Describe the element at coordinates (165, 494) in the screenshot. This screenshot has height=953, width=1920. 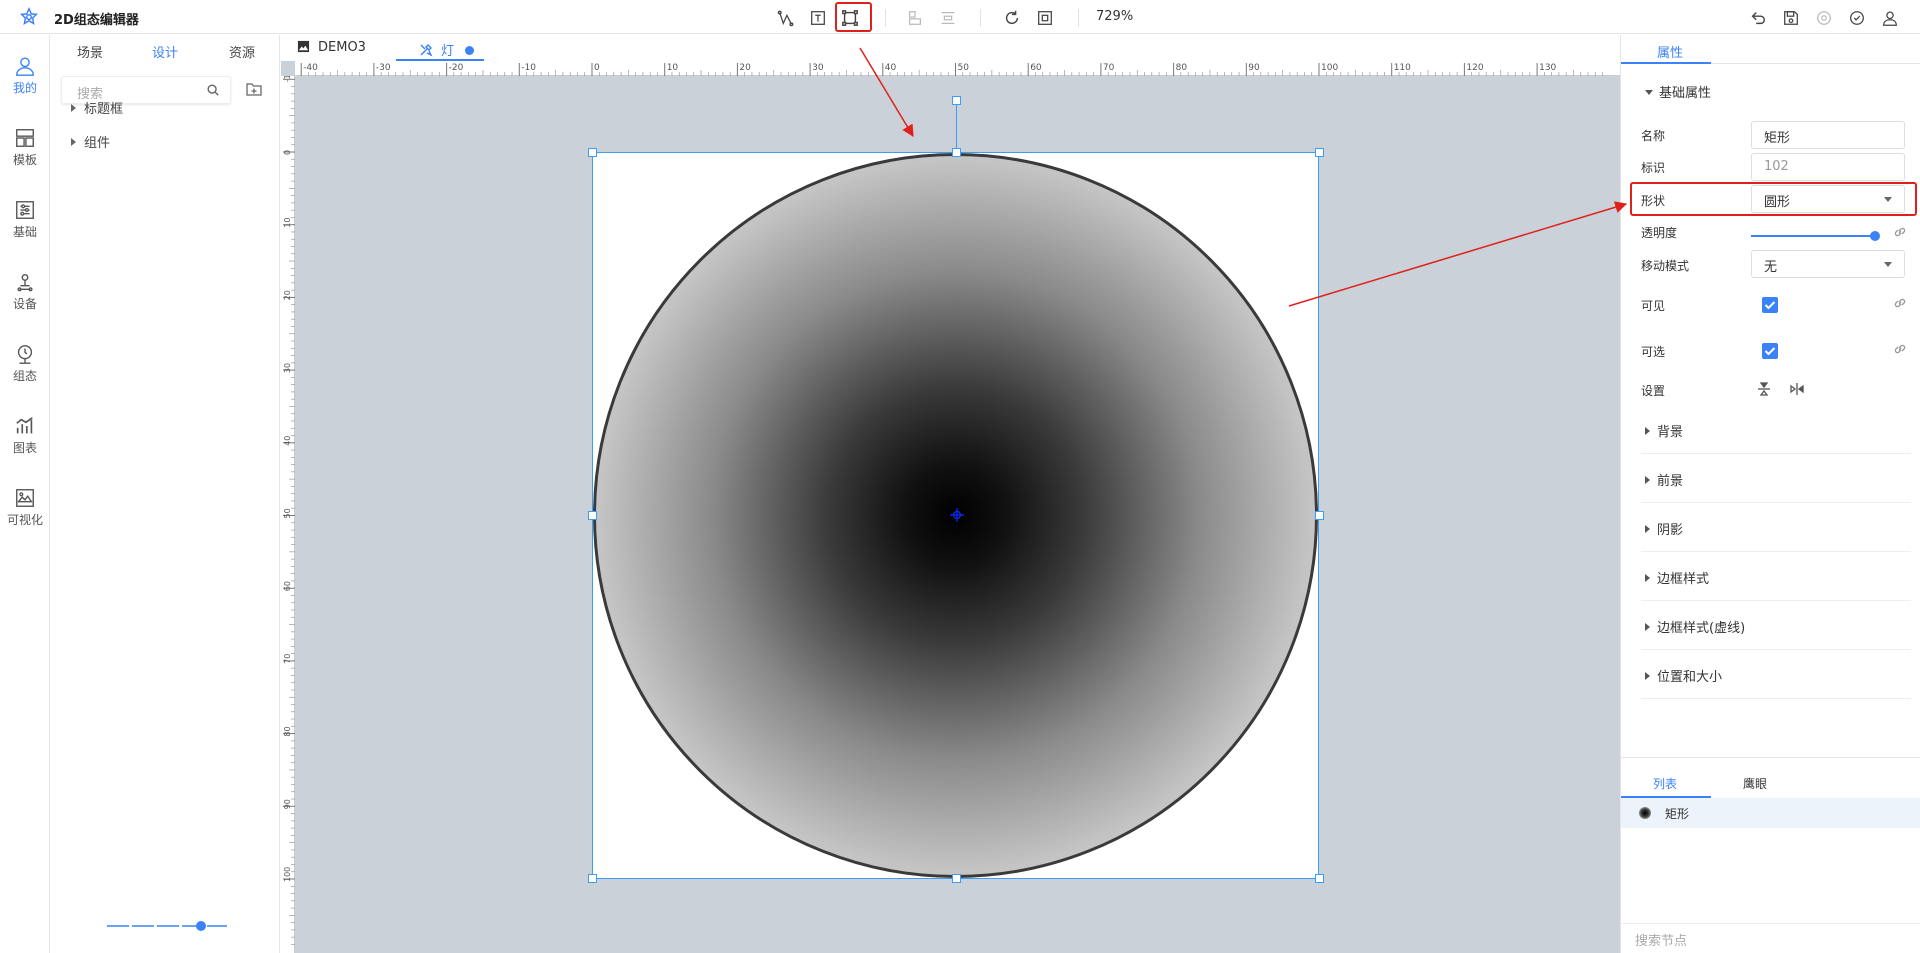
I see `design-panel: 场景 设计 资源 搜索 标题框 组件` at that location.